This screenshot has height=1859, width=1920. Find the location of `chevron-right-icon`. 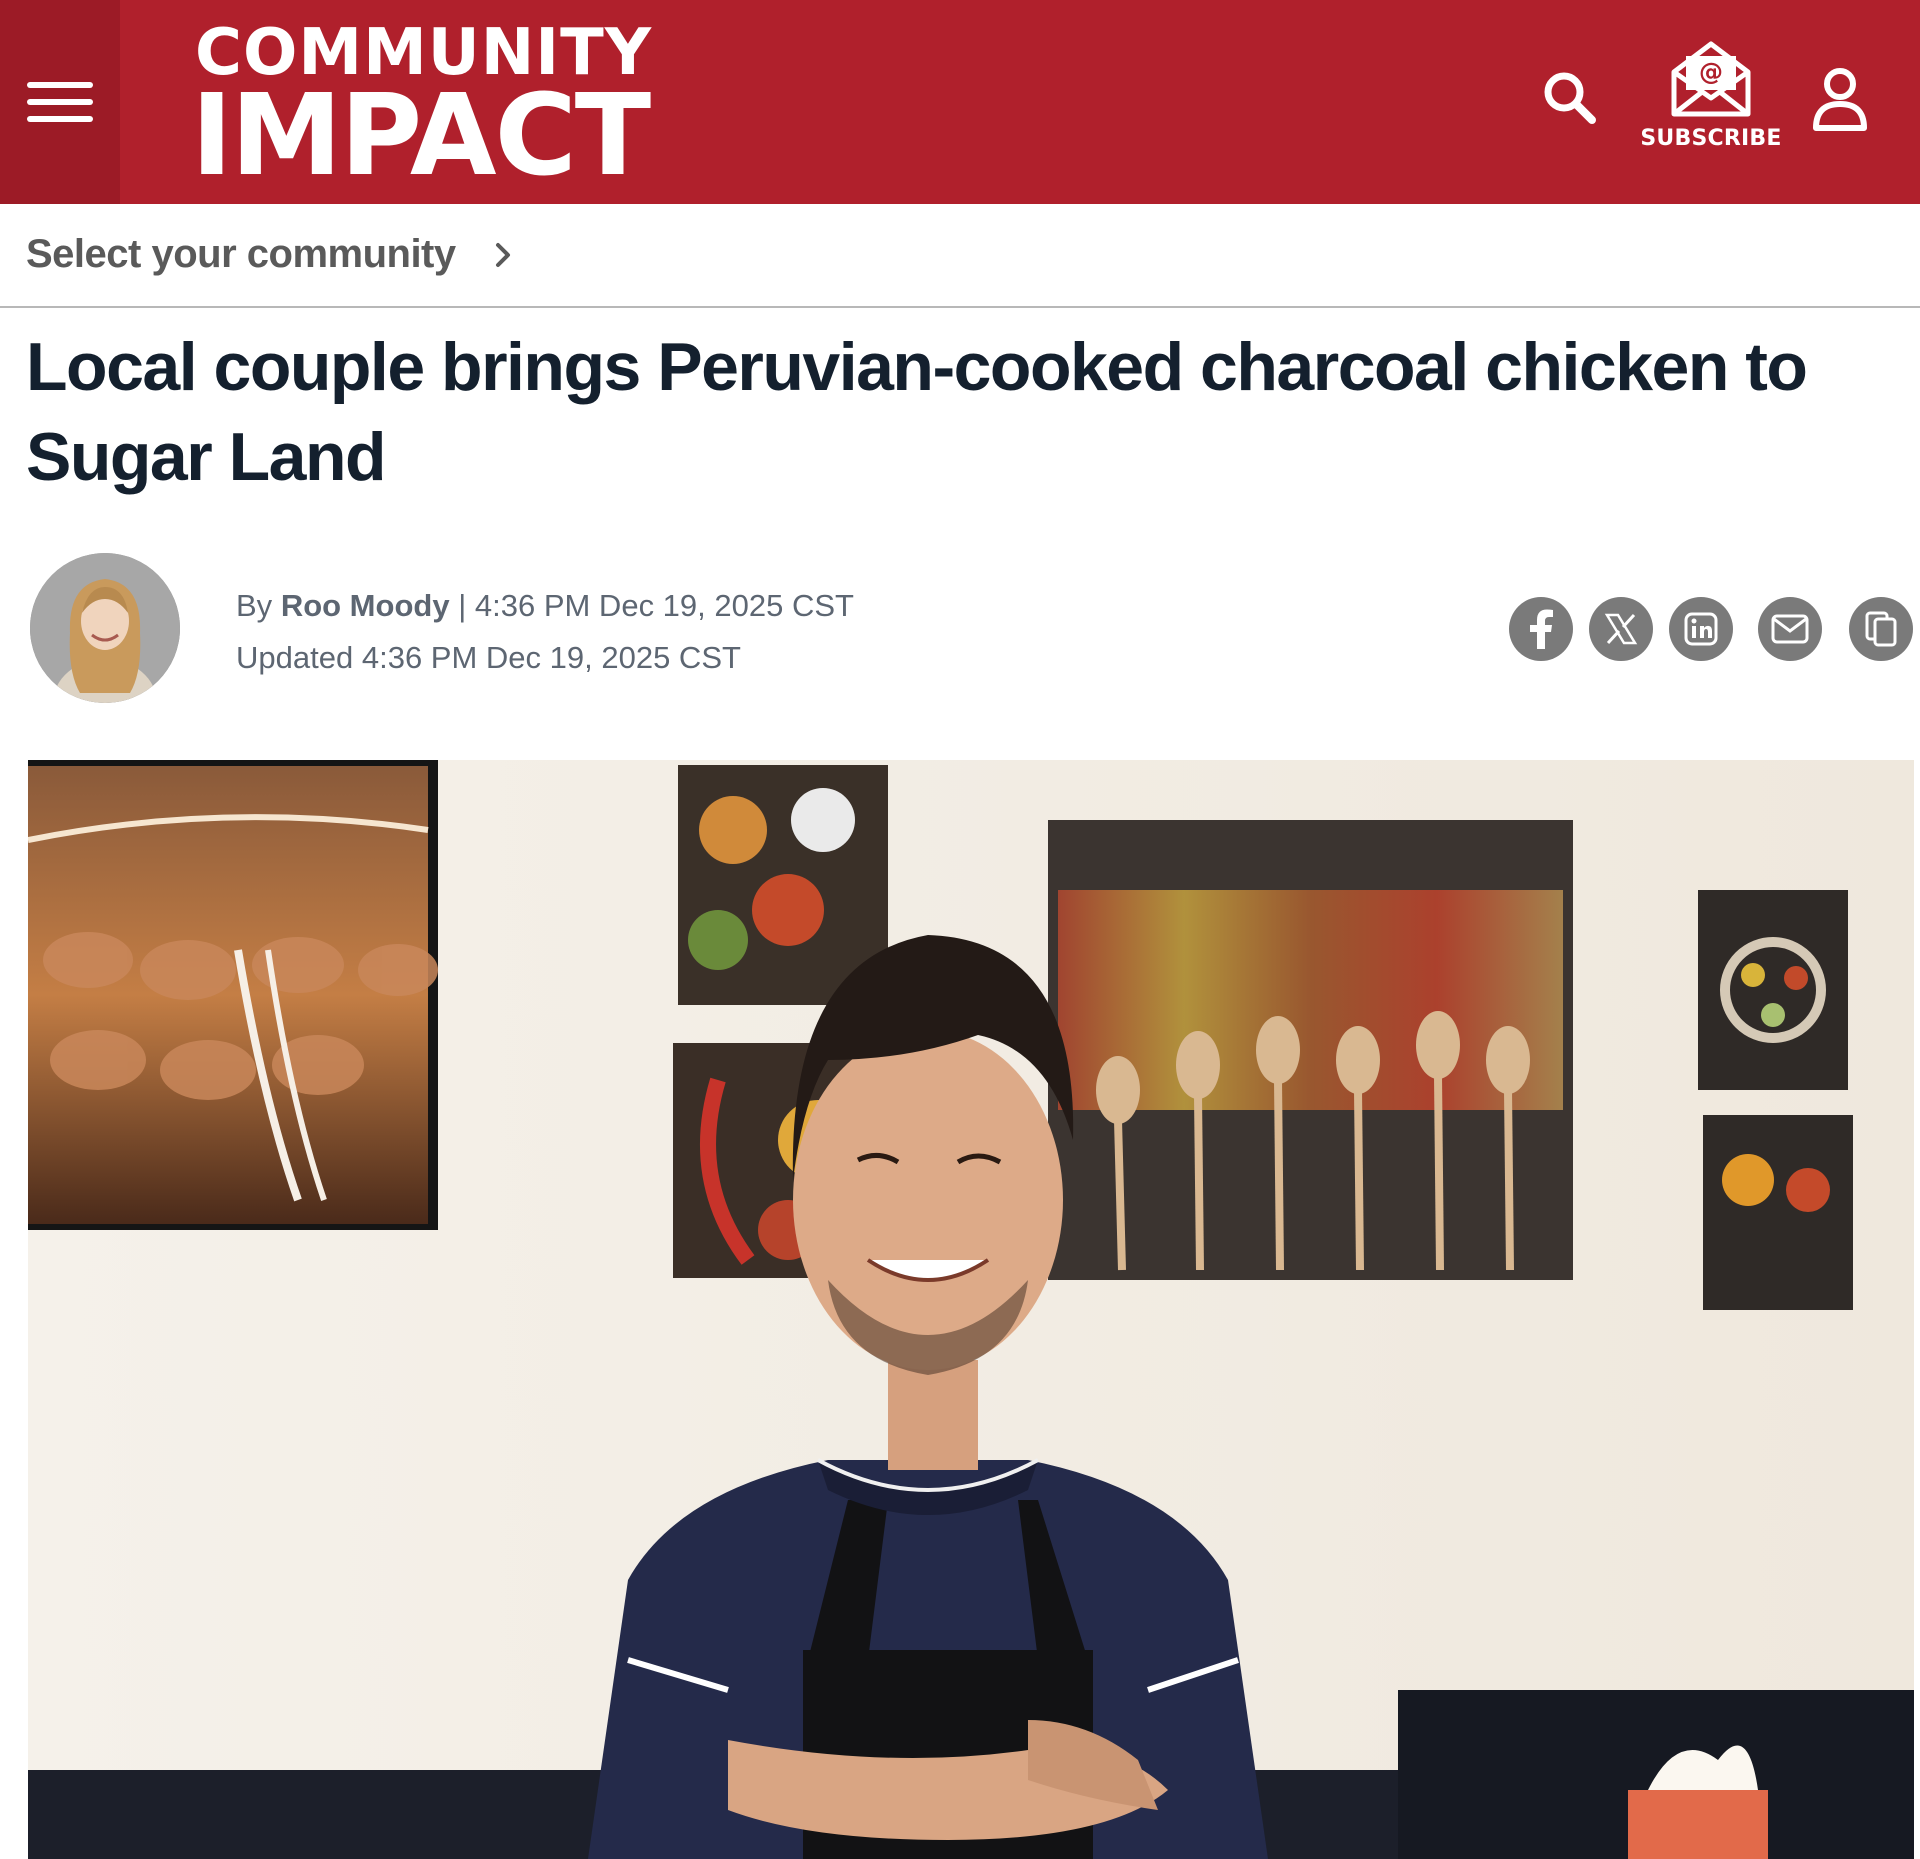

chevron-right-icon is located at coordinates (502, 254).